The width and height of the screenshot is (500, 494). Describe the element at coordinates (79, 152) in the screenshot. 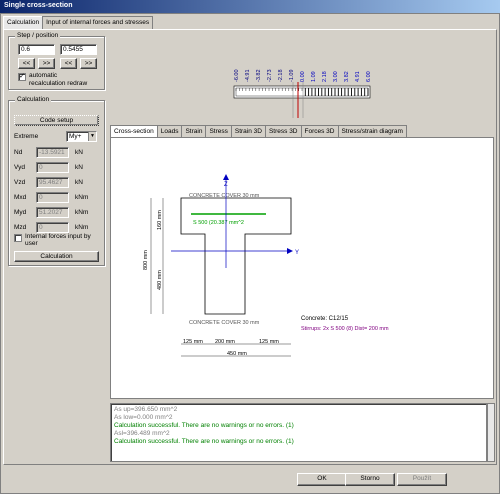

I see `force-unit-nd: kN` at that location.